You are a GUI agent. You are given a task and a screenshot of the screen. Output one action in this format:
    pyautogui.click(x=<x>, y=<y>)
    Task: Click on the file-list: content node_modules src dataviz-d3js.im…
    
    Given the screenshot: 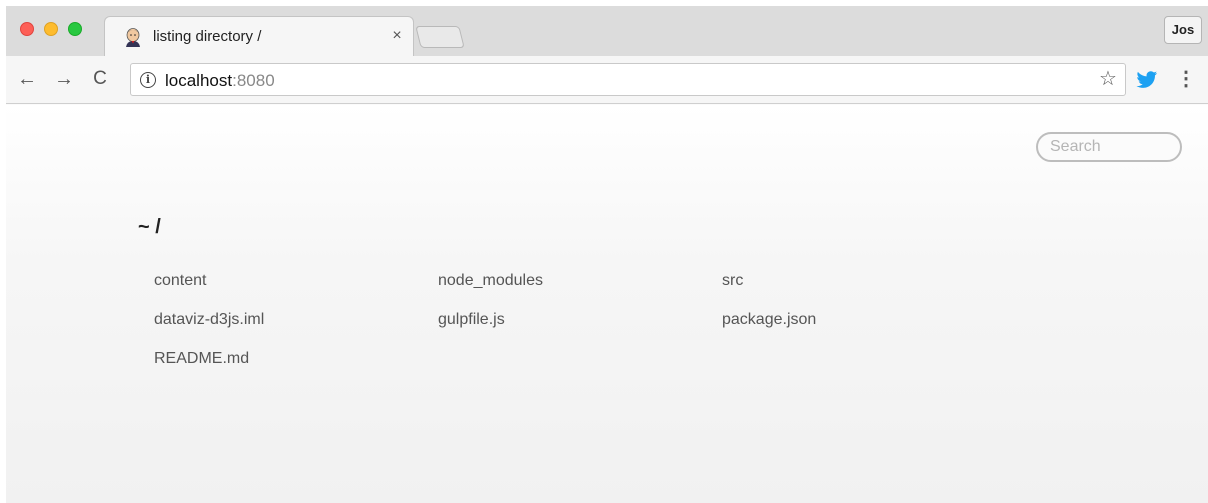 What is the action you would take?
    pyautogui.click(x=584, y=320)
    